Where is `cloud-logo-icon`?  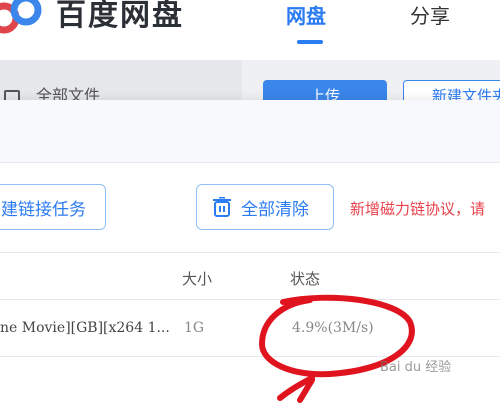 cloud-logo-icon is located at coordinates (21, 17).